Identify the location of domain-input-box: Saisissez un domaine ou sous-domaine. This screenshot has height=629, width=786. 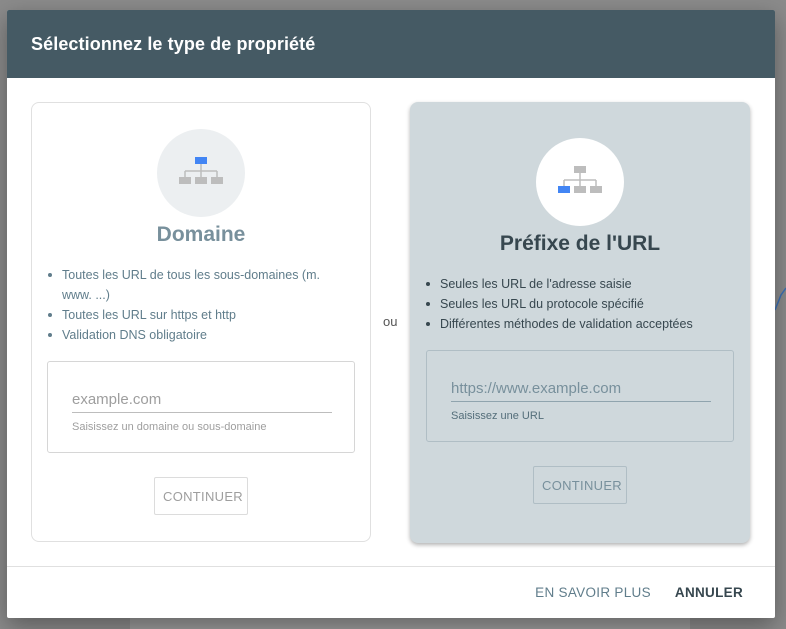
(201, 407).